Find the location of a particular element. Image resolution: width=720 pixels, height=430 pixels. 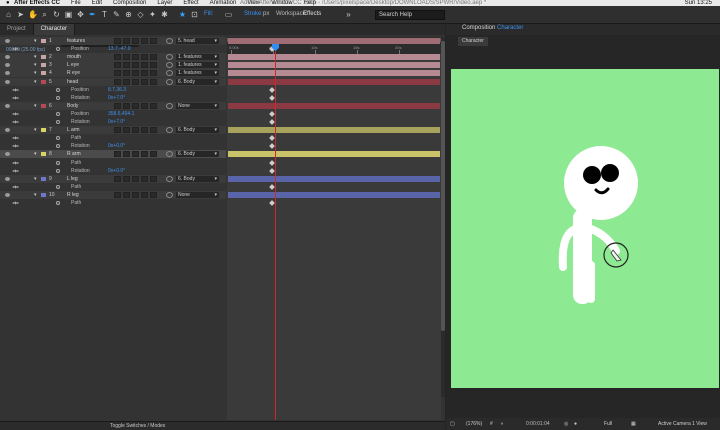

character-right-eye is located at coordinates (610, 173).